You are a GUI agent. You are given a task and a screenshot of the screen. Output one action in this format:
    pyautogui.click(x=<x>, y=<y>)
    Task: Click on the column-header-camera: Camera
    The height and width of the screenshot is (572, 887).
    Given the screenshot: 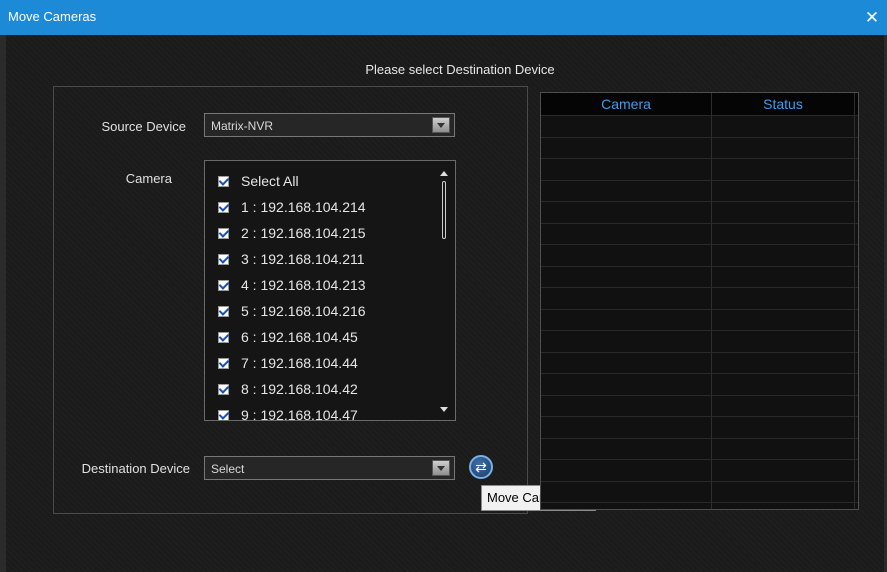 What is the action you would take?
    pyautogui.click(x=626, y=104)
    